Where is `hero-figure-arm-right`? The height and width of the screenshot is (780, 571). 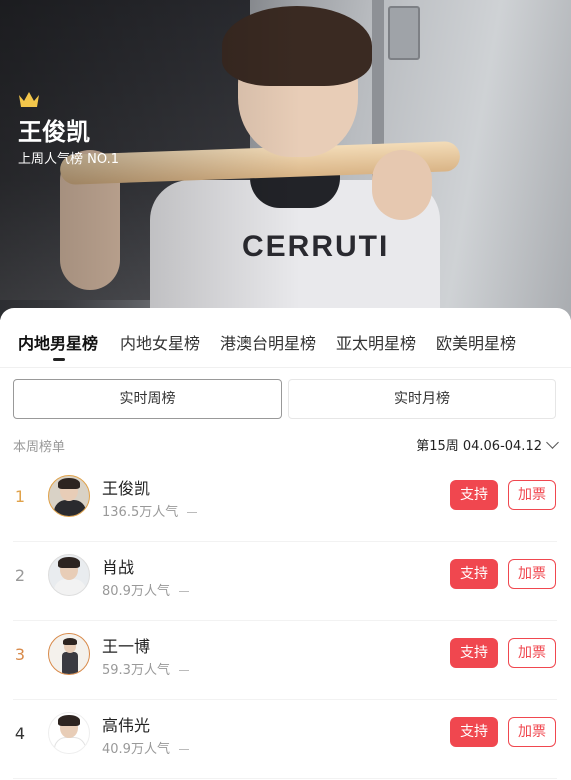
hero-figure-arm-right is located at coordinates (402, 185).